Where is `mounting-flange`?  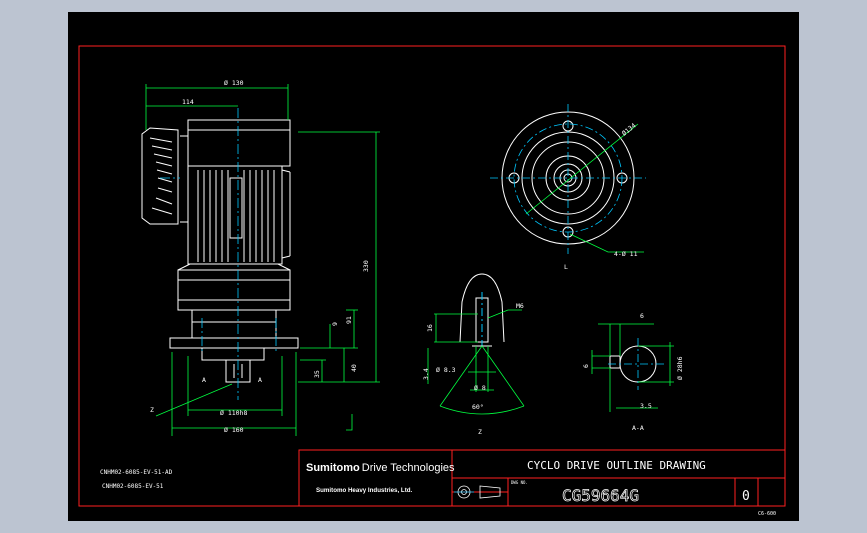 mounting-flange is located at coordinates (234, 343).